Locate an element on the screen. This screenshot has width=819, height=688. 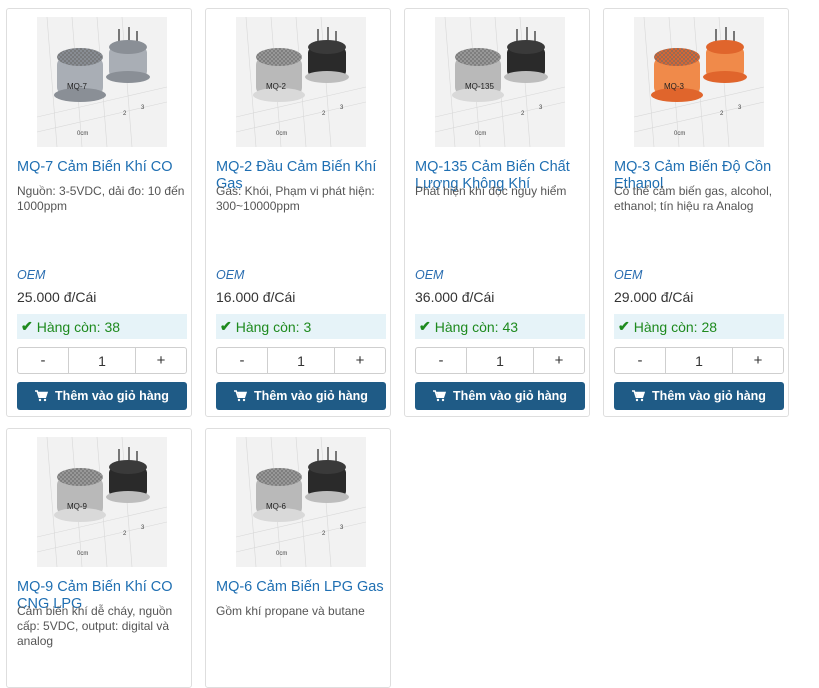
stock-badge: ✔ Hàng còn: 3 is located at coordinates (301, 326).